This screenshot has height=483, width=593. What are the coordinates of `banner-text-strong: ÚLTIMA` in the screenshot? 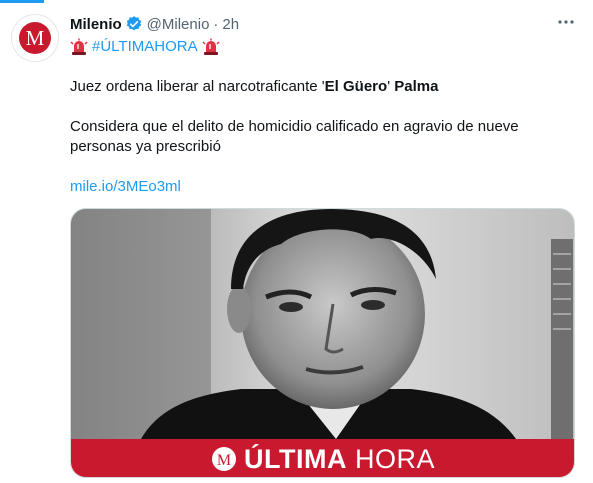 It's located at (295, 458).